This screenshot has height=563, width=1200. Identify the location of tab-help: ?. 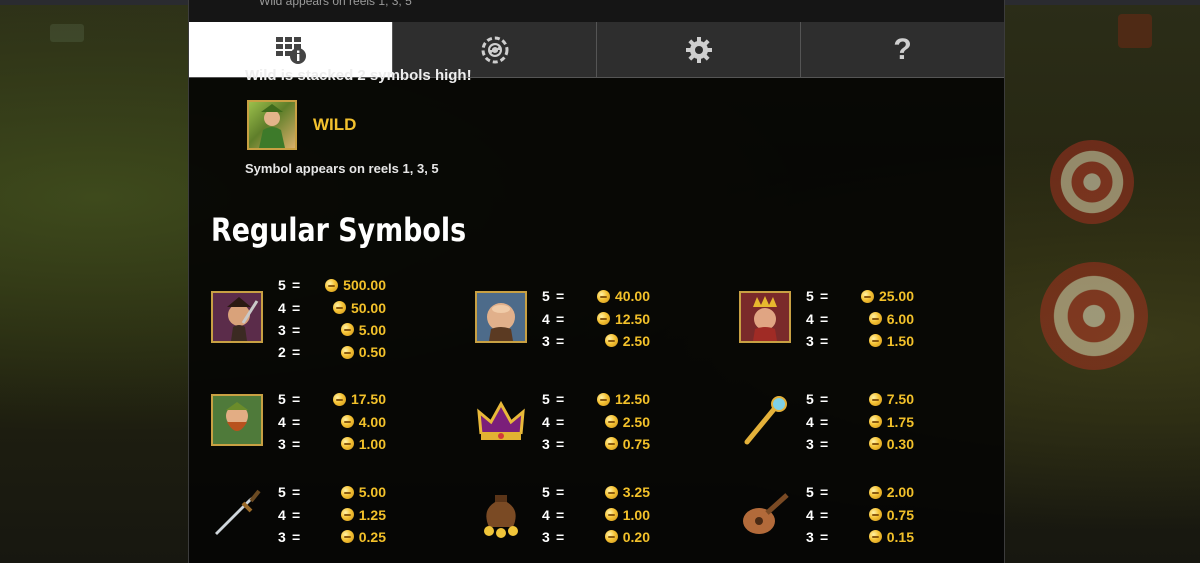
(902, 49).